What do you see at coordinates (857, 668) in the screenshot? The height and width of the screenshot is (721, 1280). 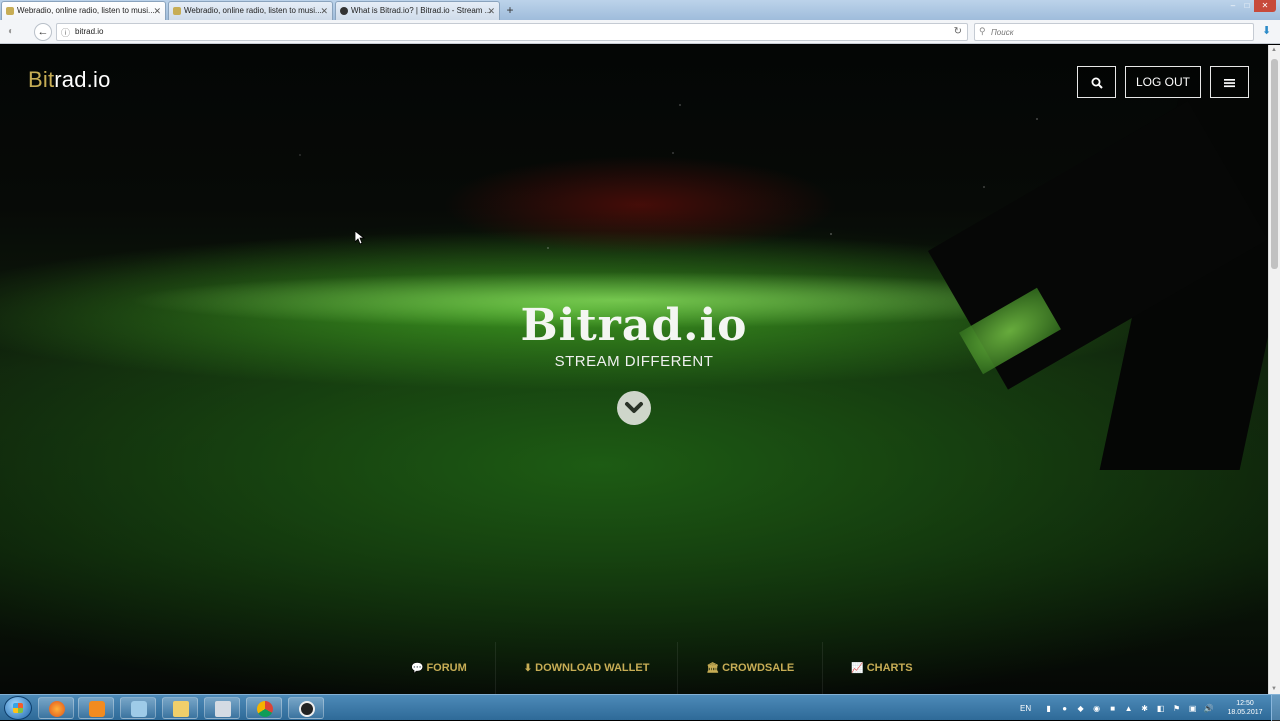 I see `chart-icon: 📈` at bounding box center [857, 668].